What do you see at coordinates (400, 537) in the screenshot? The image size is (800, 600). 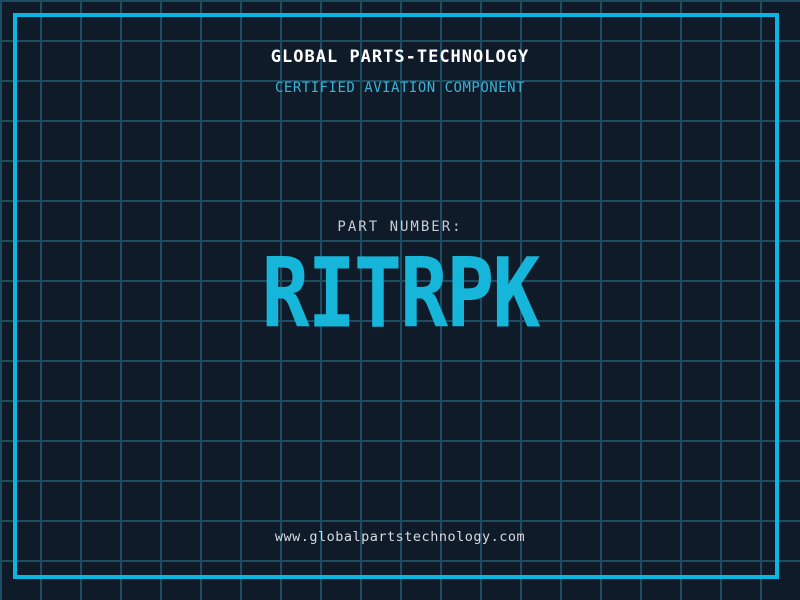 I see `website-url: www.globalpartstechnology.com` at bounding box center [400, 537].